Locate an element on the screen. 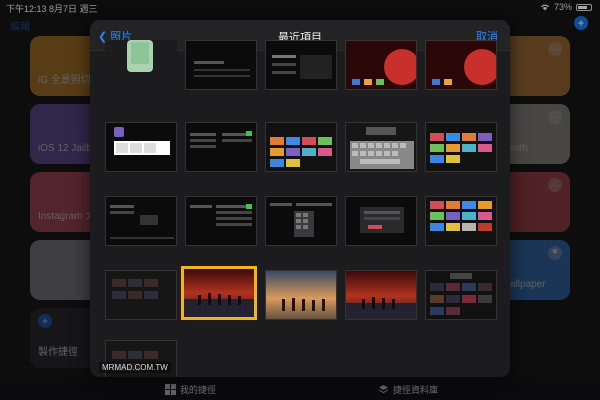 This screenshot has width=600, height=400. photo-thumbnail-selected is located at coordinates (219, 293).